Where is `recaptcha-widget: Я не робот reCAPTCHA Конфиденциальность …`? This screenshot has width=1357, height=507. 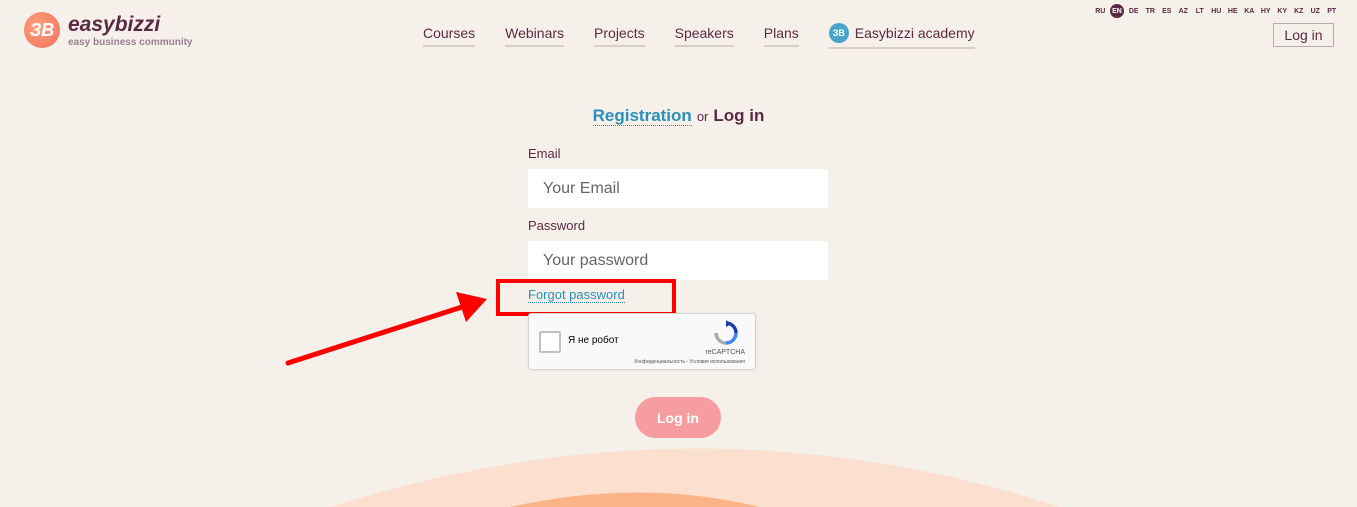
recaptcha-widget: Я не робот reCAPTCHA Конфиденциальность … is located at coordinates (642, 341).